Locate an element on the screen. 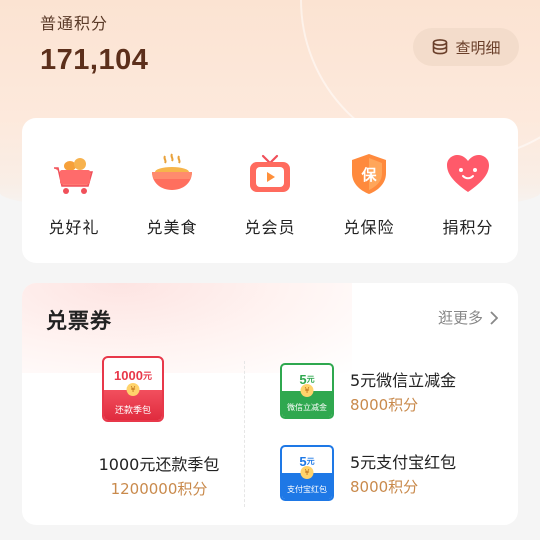 This screenshot has height=540, width=540. category-food: 兑美食 is located at coordinates (172, 193).